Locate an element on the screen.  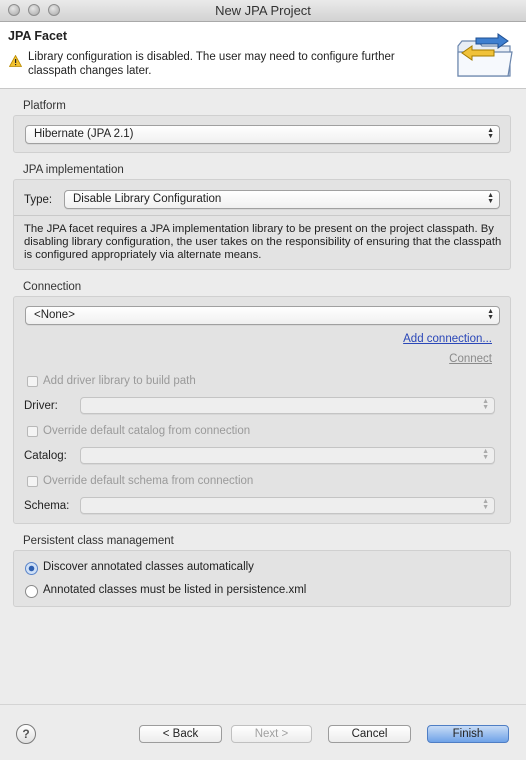
catalog-label: Catalog: is located at coordinates (45, 456).